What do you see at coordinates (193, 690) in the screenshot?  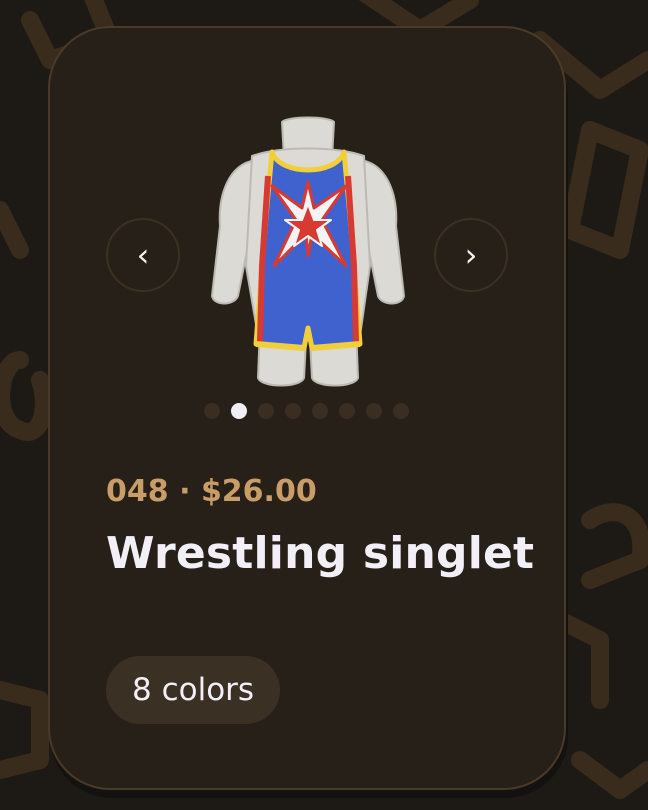 I see `colors-count-button: 8 colors` at bounding box center [193, 690].